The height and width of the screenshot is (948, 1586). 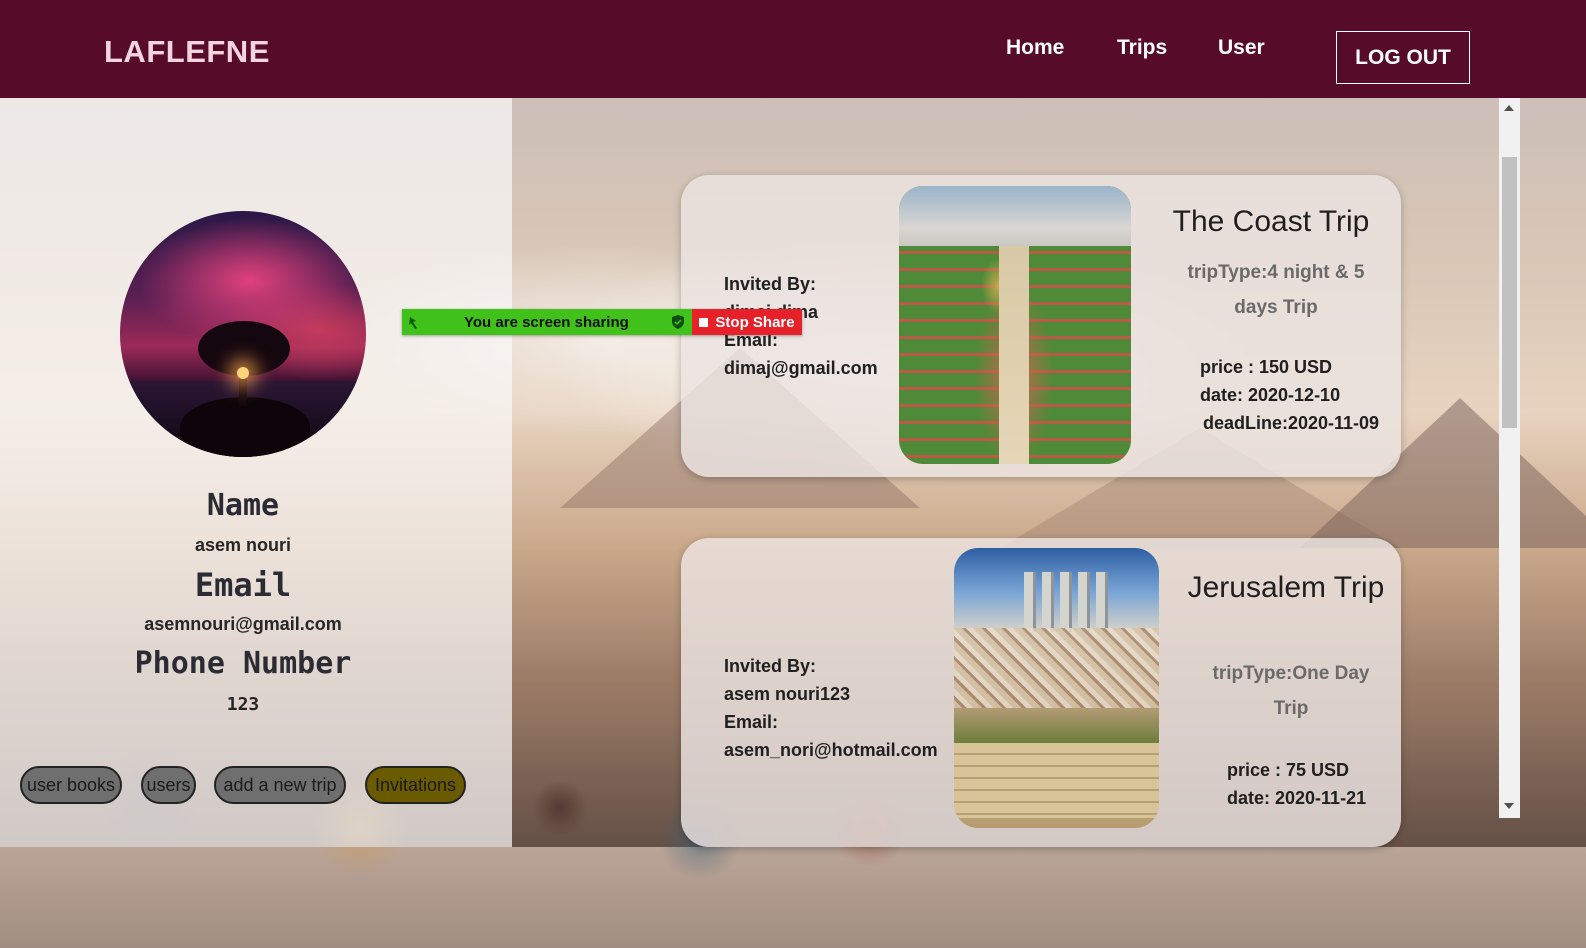 I want to click on email-value: asem_nori@hotmail.com, so click(x=831, y=750).